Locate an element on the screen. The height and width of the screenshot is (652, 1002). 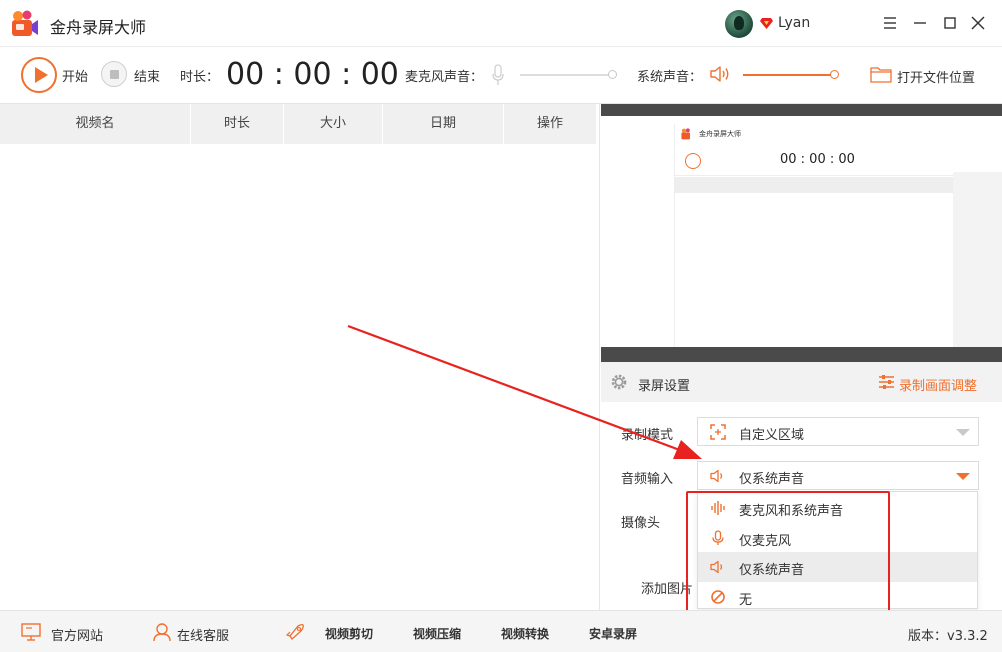
vip-diamond-icon is located at coordinates (766, 23).